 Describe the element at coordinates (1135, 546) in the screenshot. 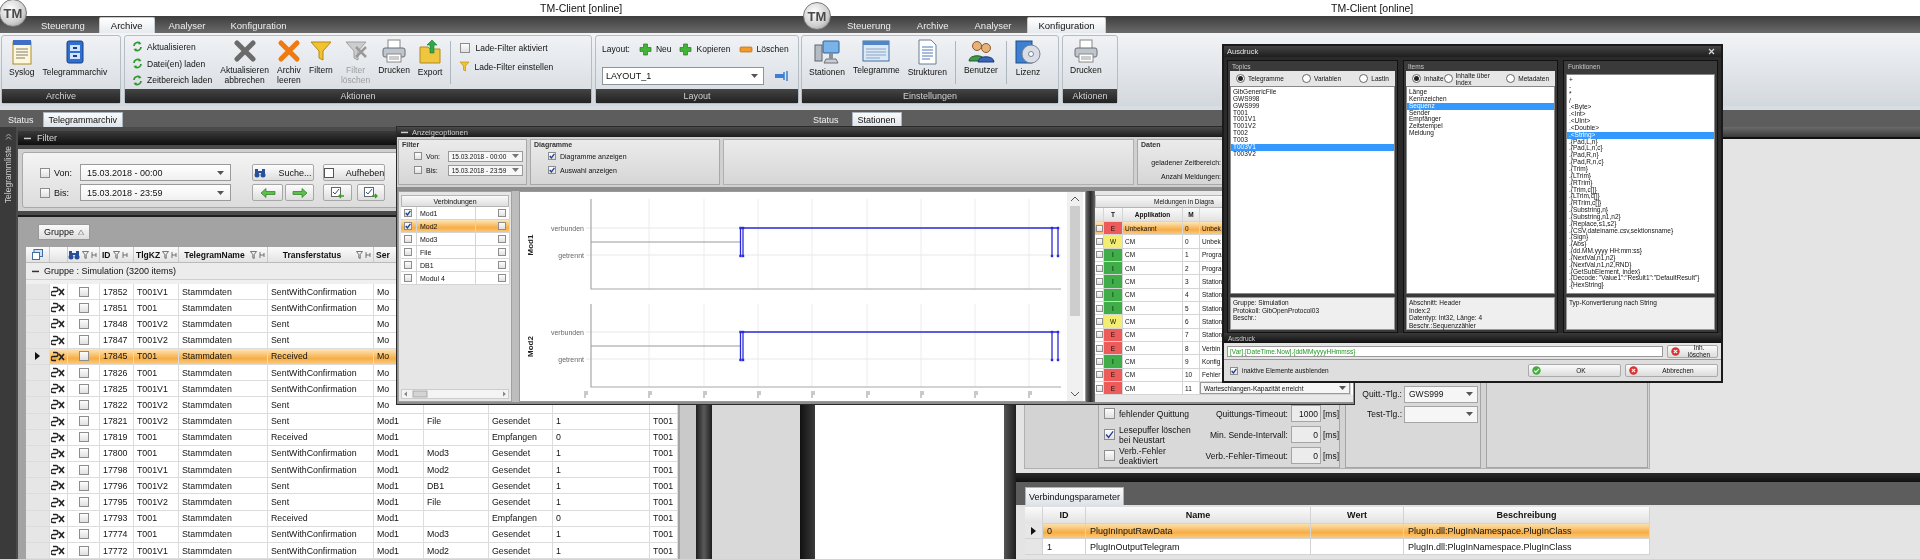

I see `table-cell: PlugInOutputTelegram` at that location.